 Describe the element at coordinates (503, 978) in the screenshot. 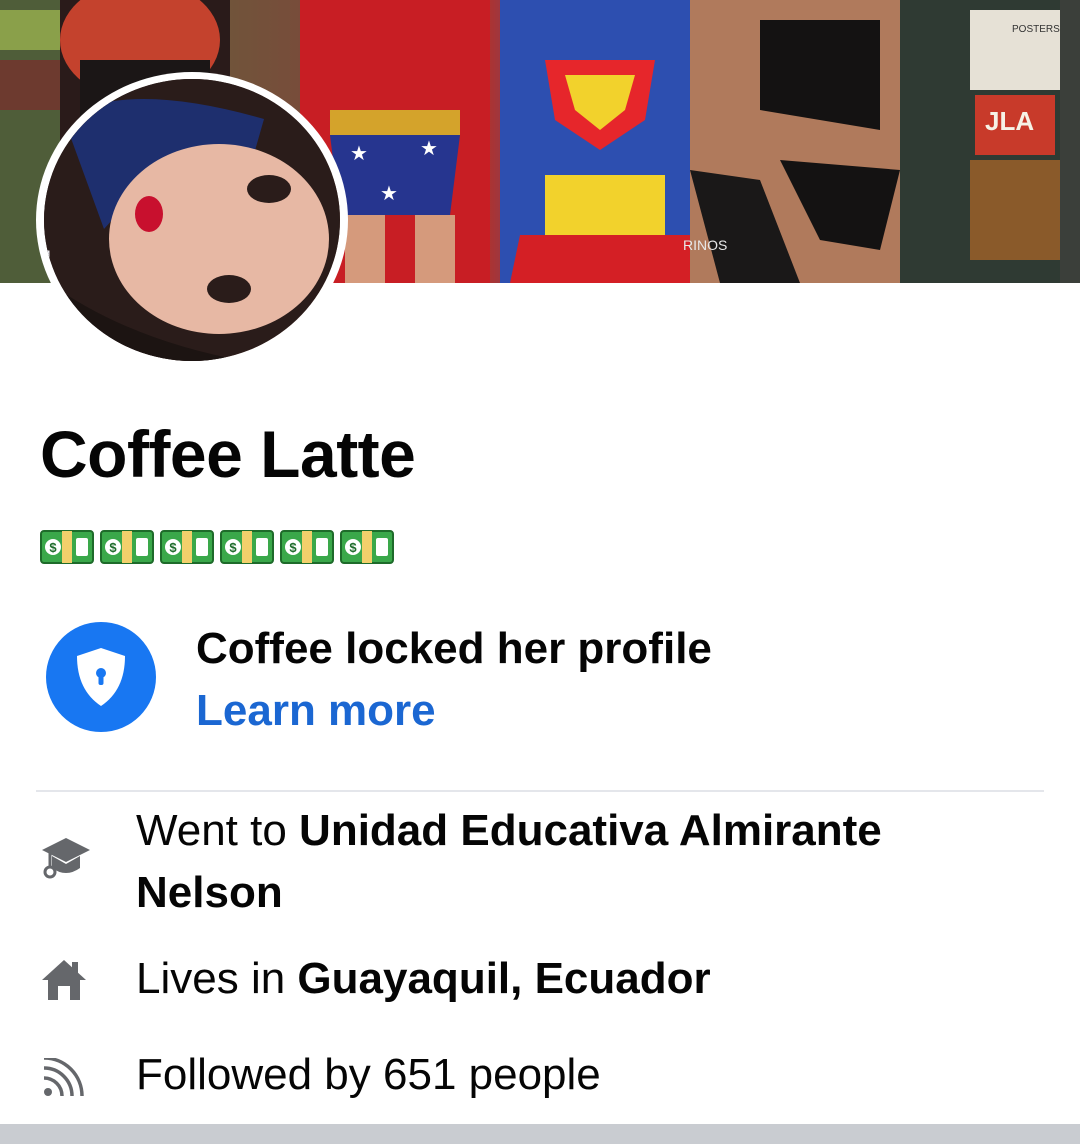

I see `residence-city-link: Guayaquil, Ecuador` at that location.